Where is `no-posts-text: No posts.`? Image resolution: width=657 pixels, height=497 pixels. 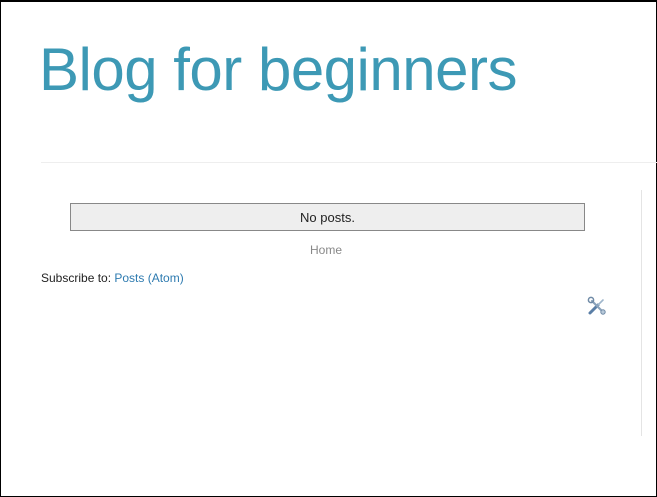
no-posts-text: No posts. is located at coordinates (327, 217).